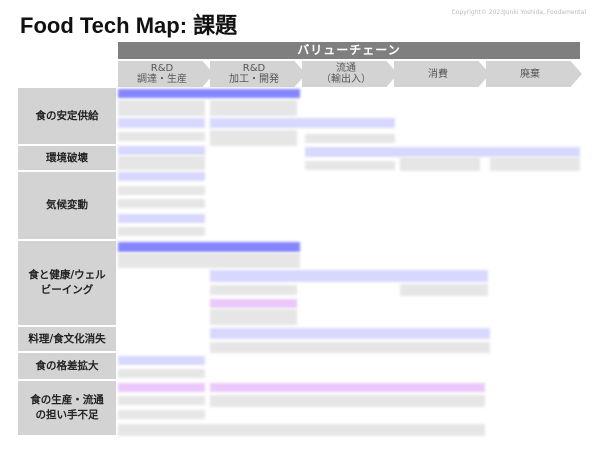 The image size is (600, 450). What do you see at coordinates (129, 25) in the screenshot?
I see `page-title: Food Tech Map: 課題` at bounding box center [129, 25].